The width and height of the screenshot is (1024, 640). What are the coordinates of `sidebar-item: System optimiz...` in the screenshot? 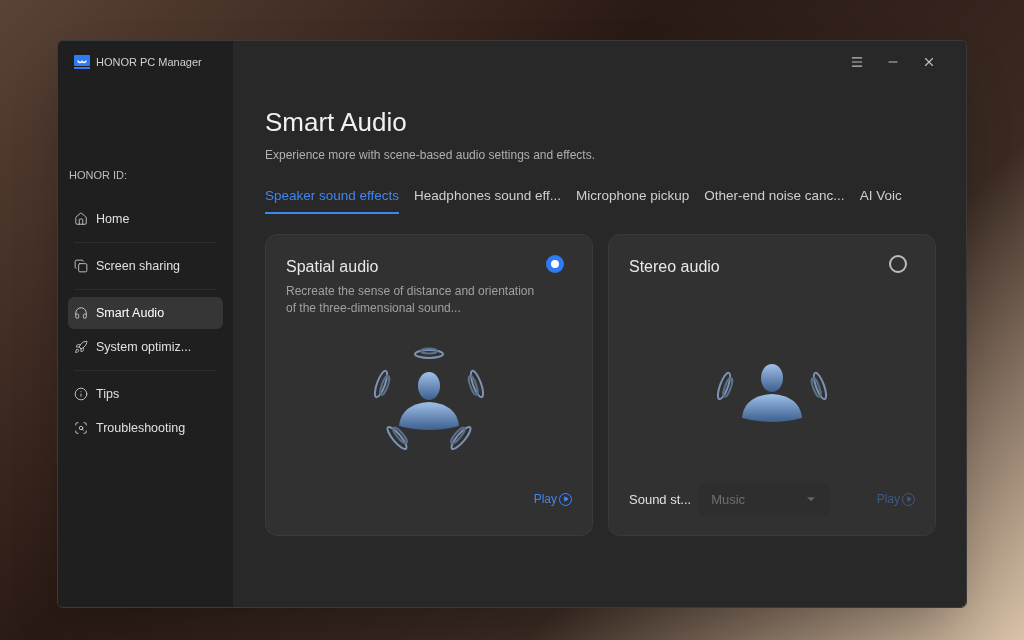 It's located at (145, 347).